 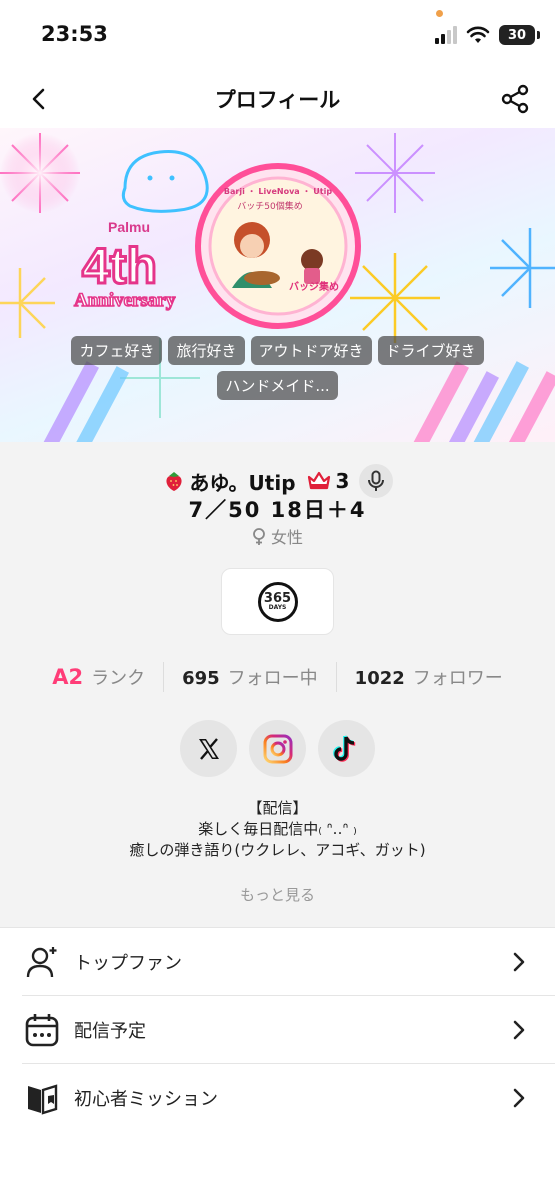 What do you see at coordinates (515, 99) in the screenshot?
I see `share-icon` at bounding box center [515, 99].